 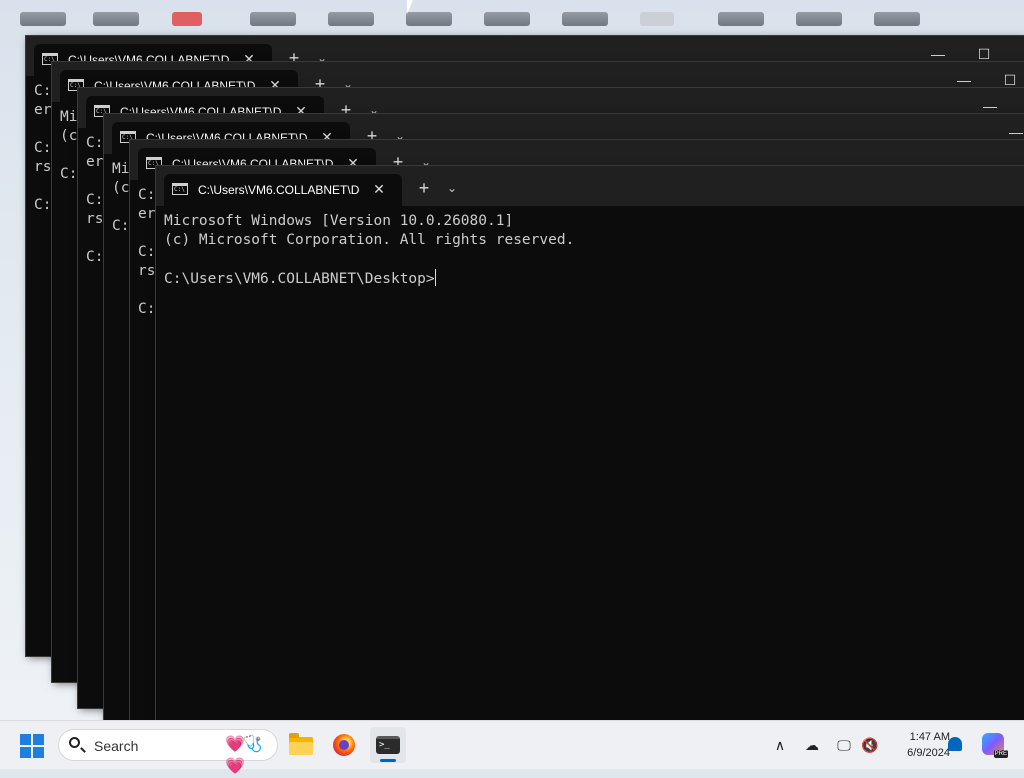 I want to click on terminal-icon, so click(x=388, y=745).